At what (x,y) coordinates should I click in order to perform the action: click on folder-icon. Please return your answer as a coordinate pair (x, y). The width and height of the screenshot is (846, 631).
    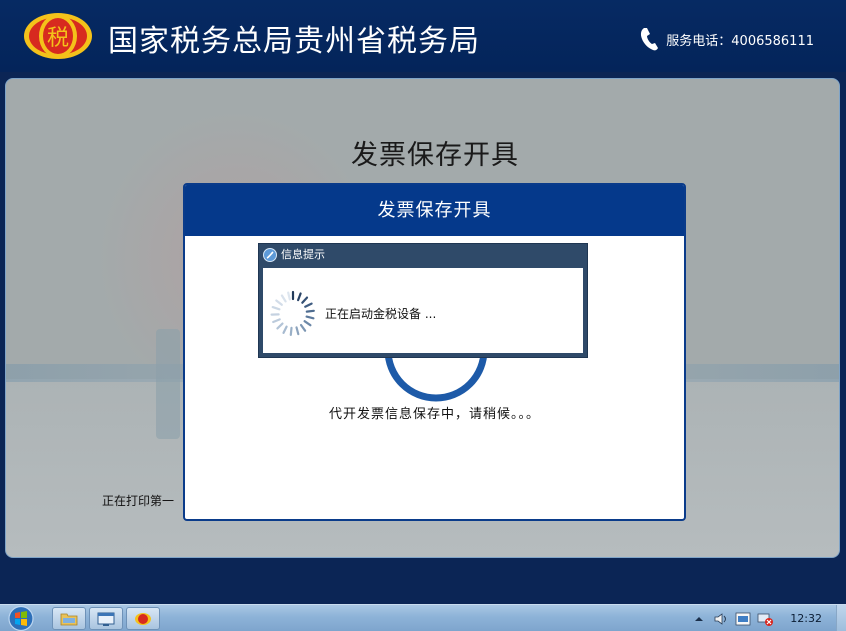
    Looking at the image, I should click on (69, 619).